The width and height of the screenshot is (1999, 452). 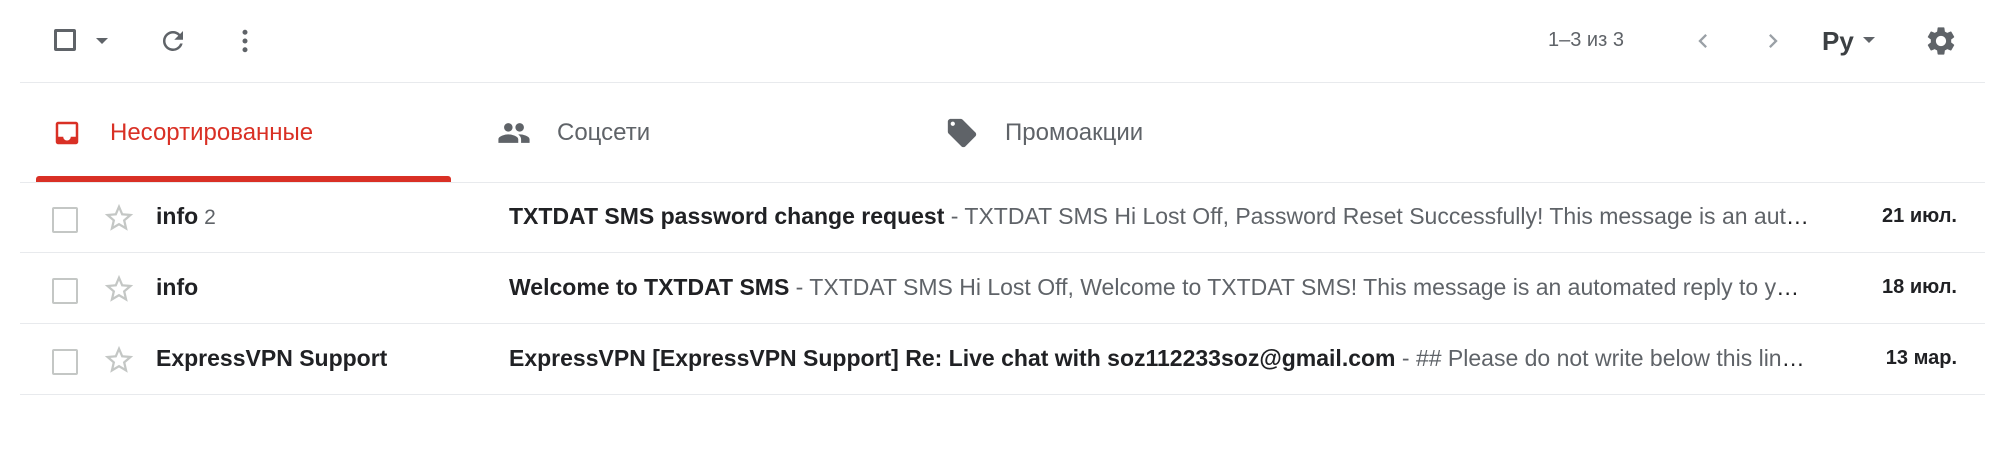 I want to click on people-icon, so click(x=514, y=133).